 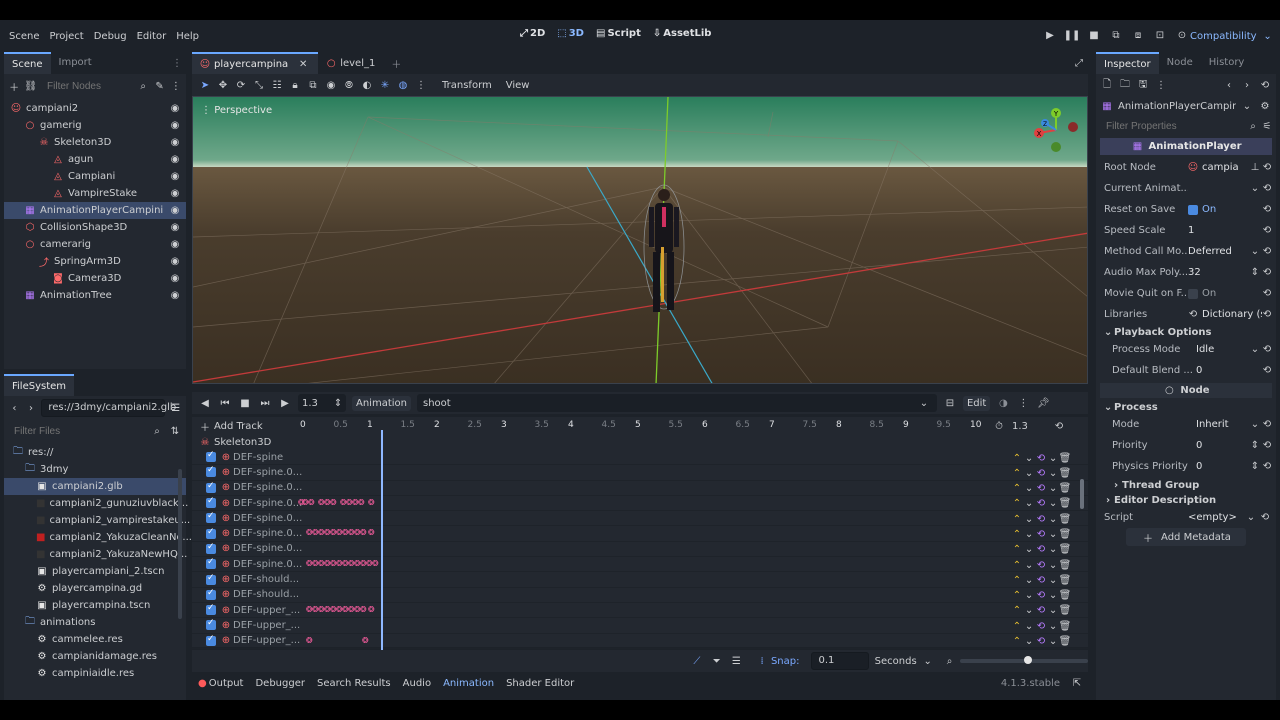 What do you see at coordinates (95, 142) in the screenshot?
I see `scene-node: ☠ Skeleton3D ◉` at bounding box center [95, 142].